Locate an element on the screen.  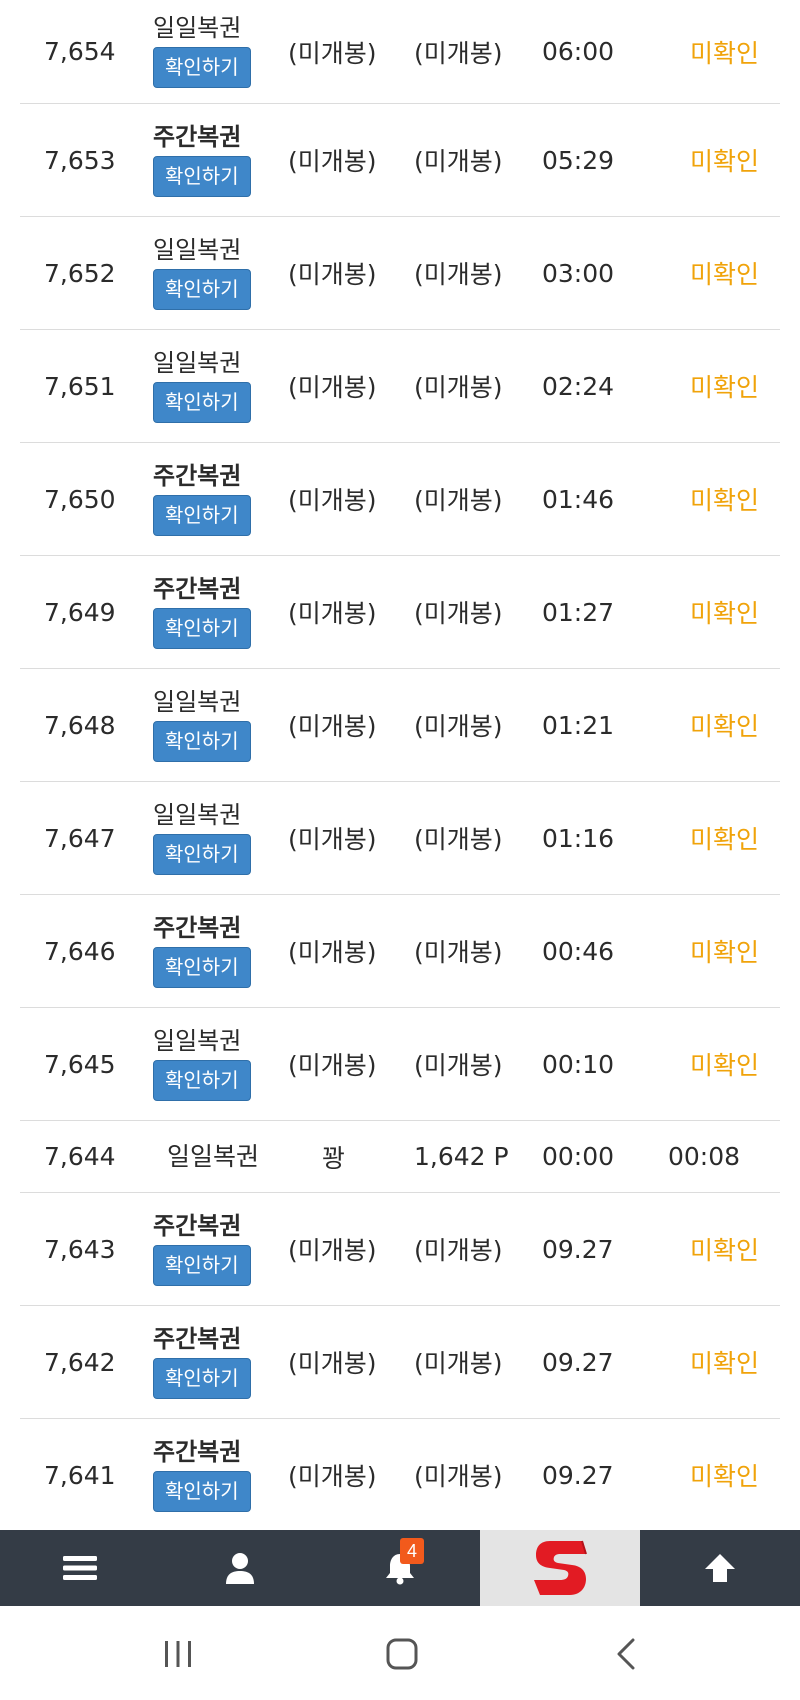
user-icon is located at coordinates (240, 1568).